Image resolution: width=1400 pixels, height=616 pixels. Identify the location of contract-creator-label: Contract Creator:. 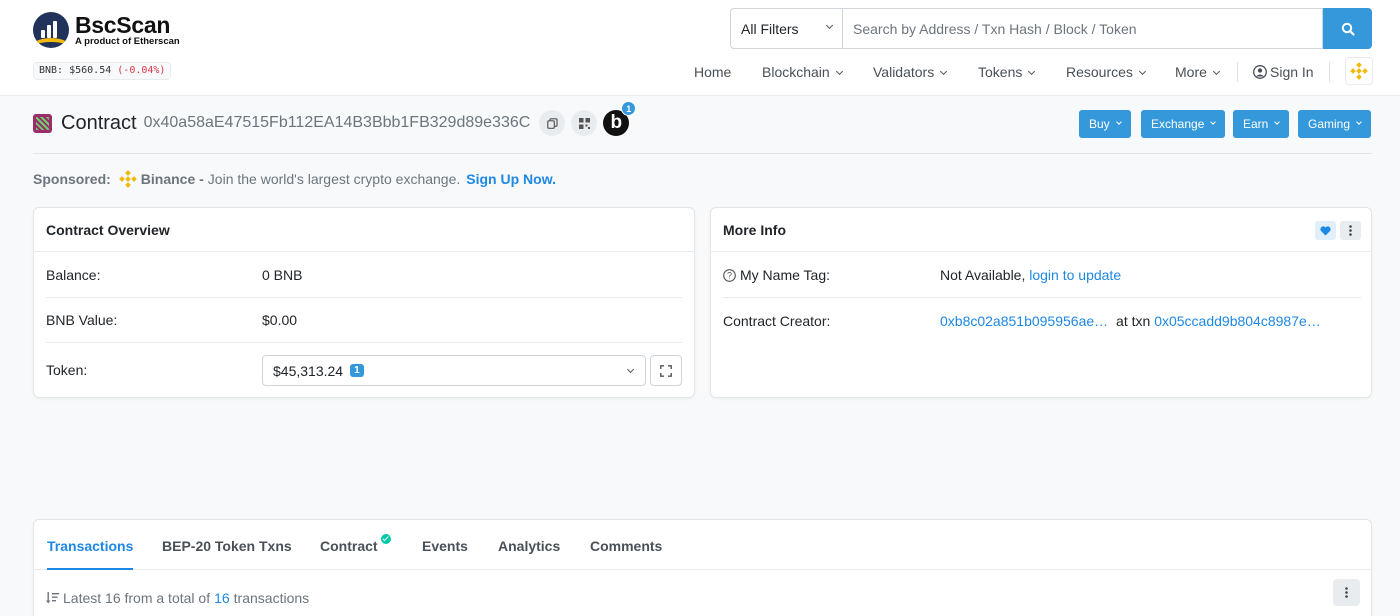
(777, 321).